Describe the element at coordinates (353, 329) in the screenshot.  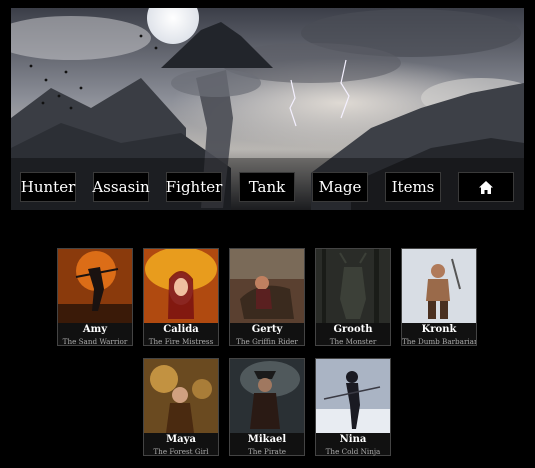
I see `character-name: Grooth` at that location.